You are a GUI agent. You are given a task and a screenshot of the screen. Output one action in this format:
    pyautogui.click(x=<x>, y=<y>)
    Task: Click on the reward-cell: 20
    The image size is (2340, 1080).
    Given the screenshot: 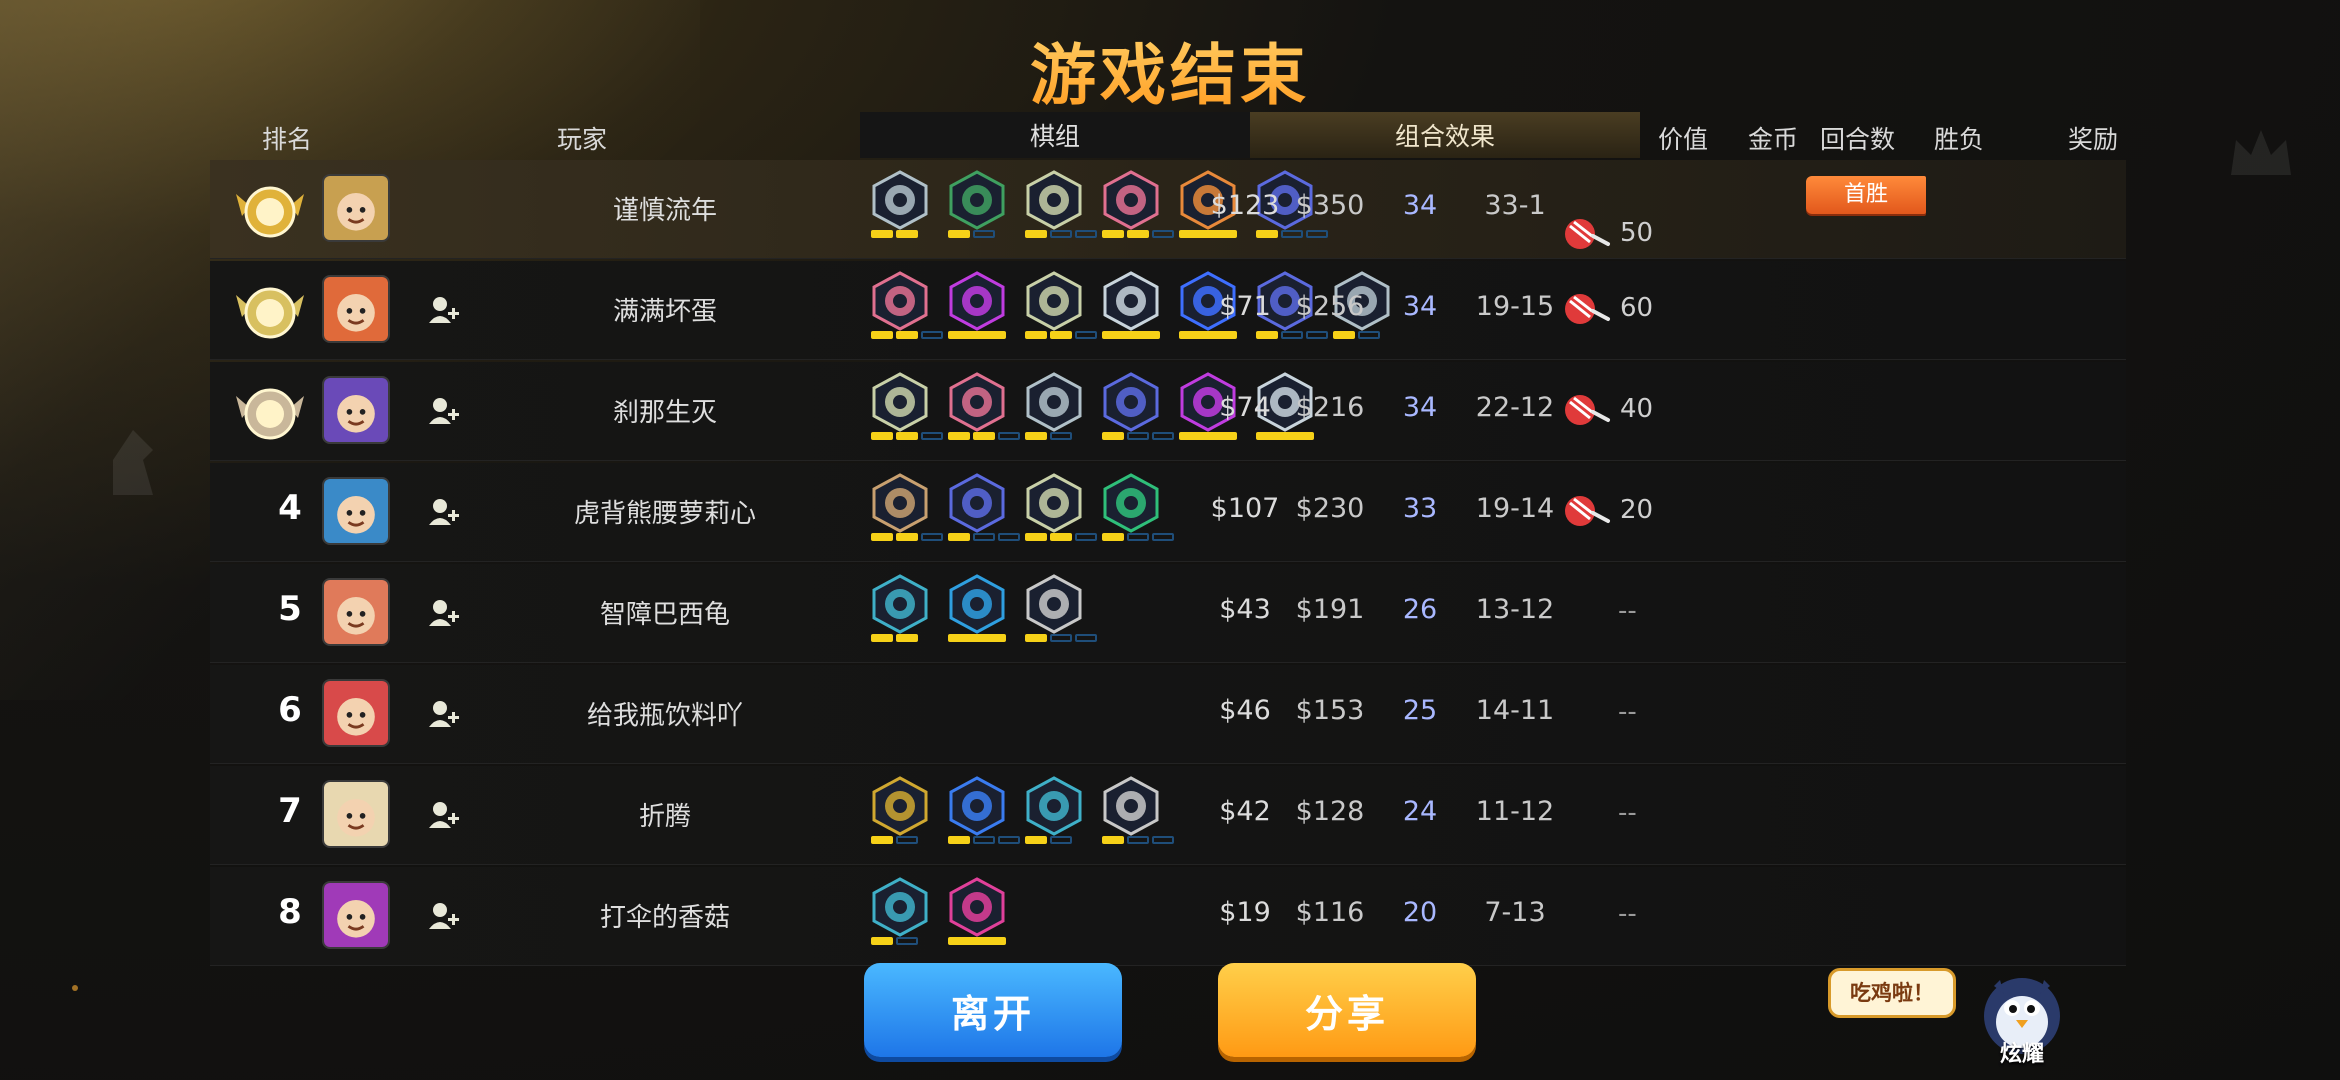 What is the action you would take?
    pyautogui.click(x=1610, y=514)
    